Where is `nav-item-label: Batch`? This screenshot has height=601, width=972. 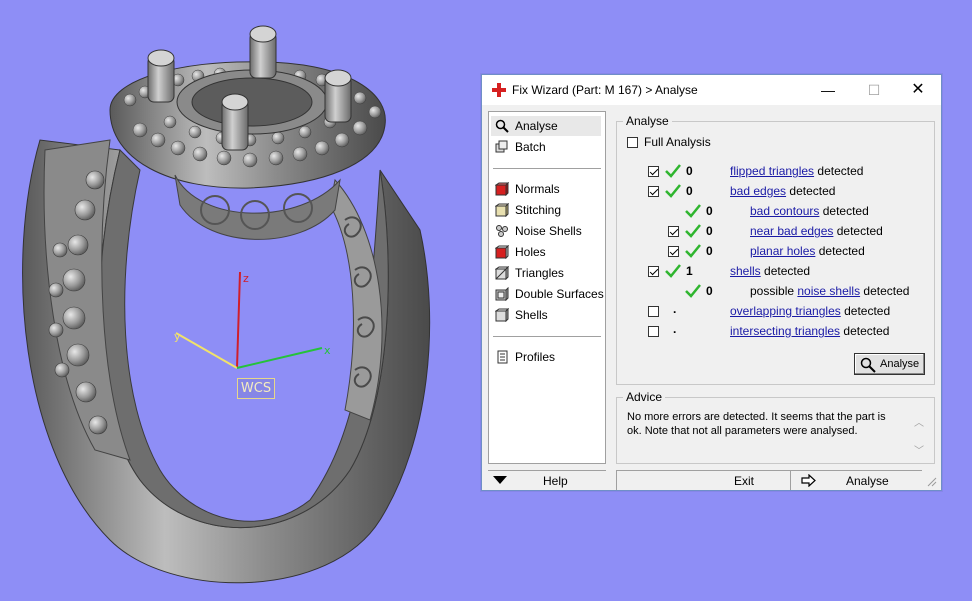
nav-item-label: Batch is located at coordinates (530, 147).